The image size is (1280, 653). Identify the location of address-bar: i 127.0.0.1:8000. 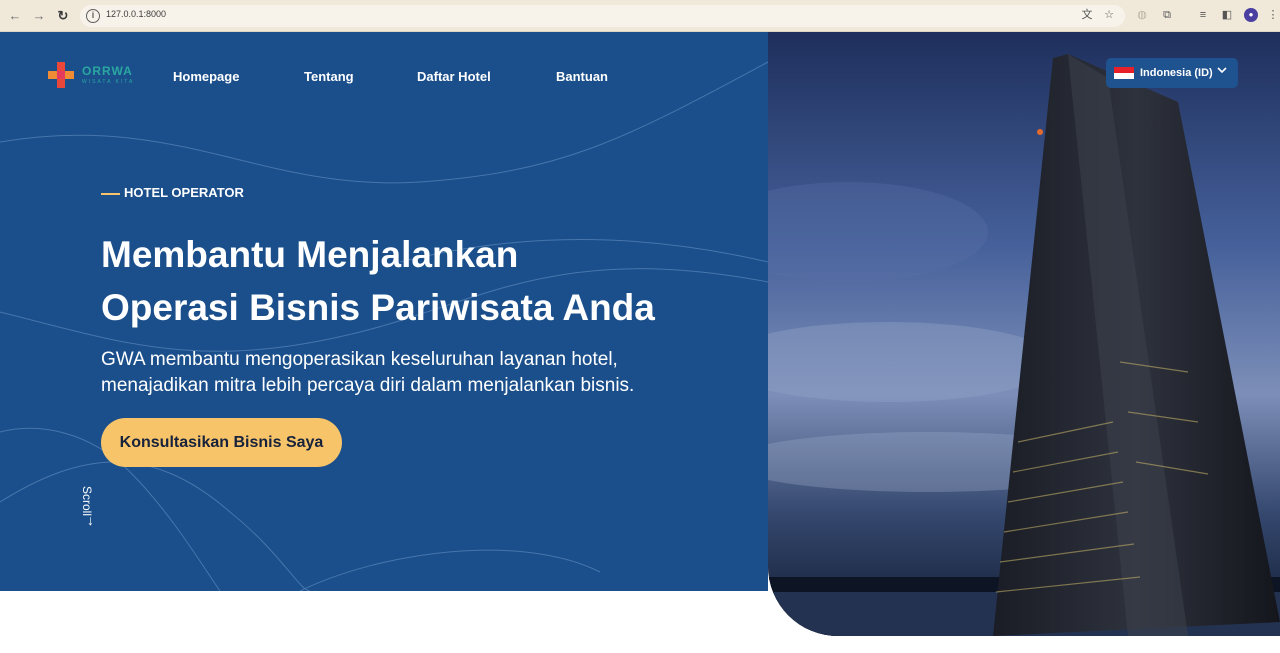
(602, 16).